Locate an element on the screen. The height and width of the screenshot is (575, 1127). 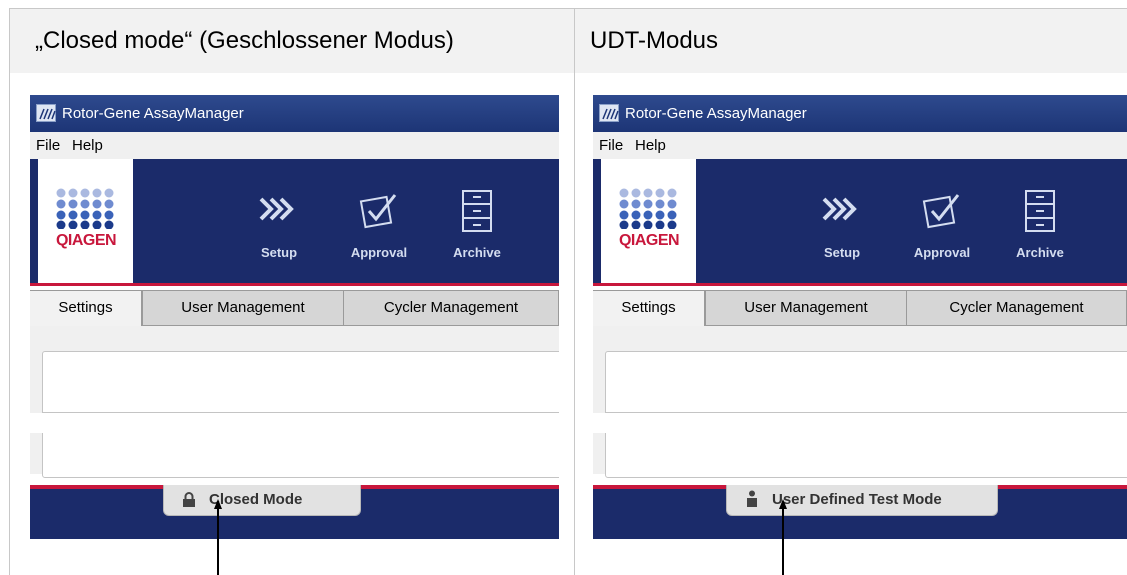
person-icon is located at coordinates (752, 498).